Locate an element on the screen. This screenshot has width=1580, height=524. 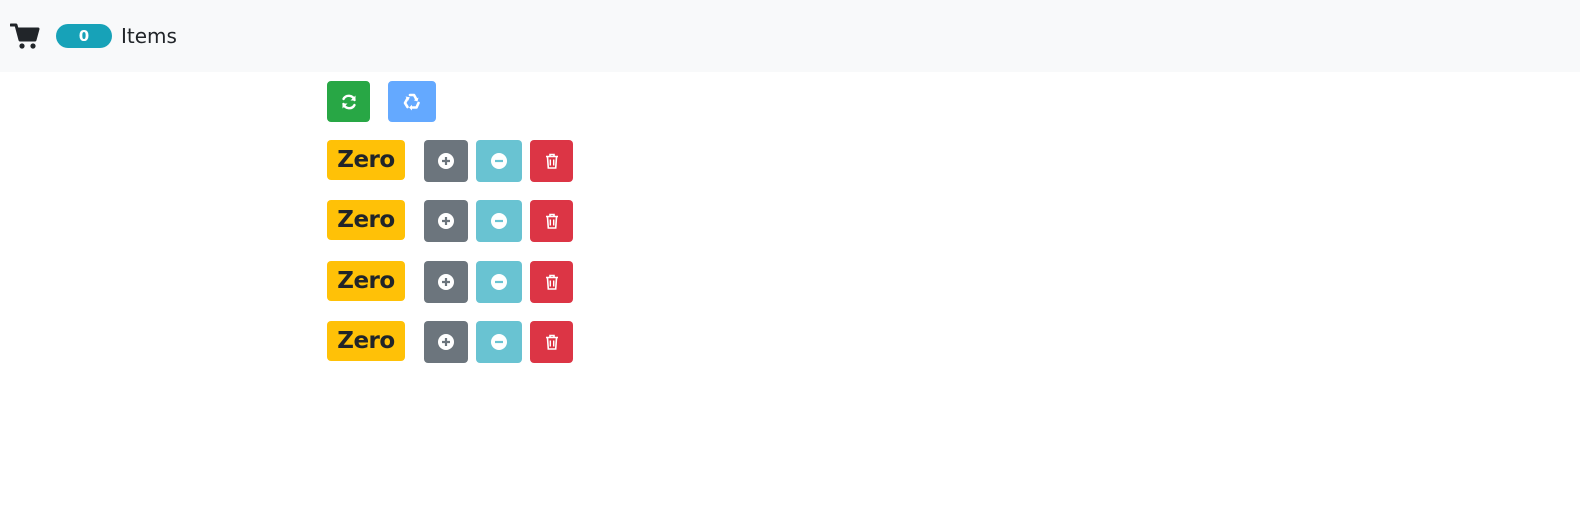
shopping-cart-icon is located at coordinates (25, 36).